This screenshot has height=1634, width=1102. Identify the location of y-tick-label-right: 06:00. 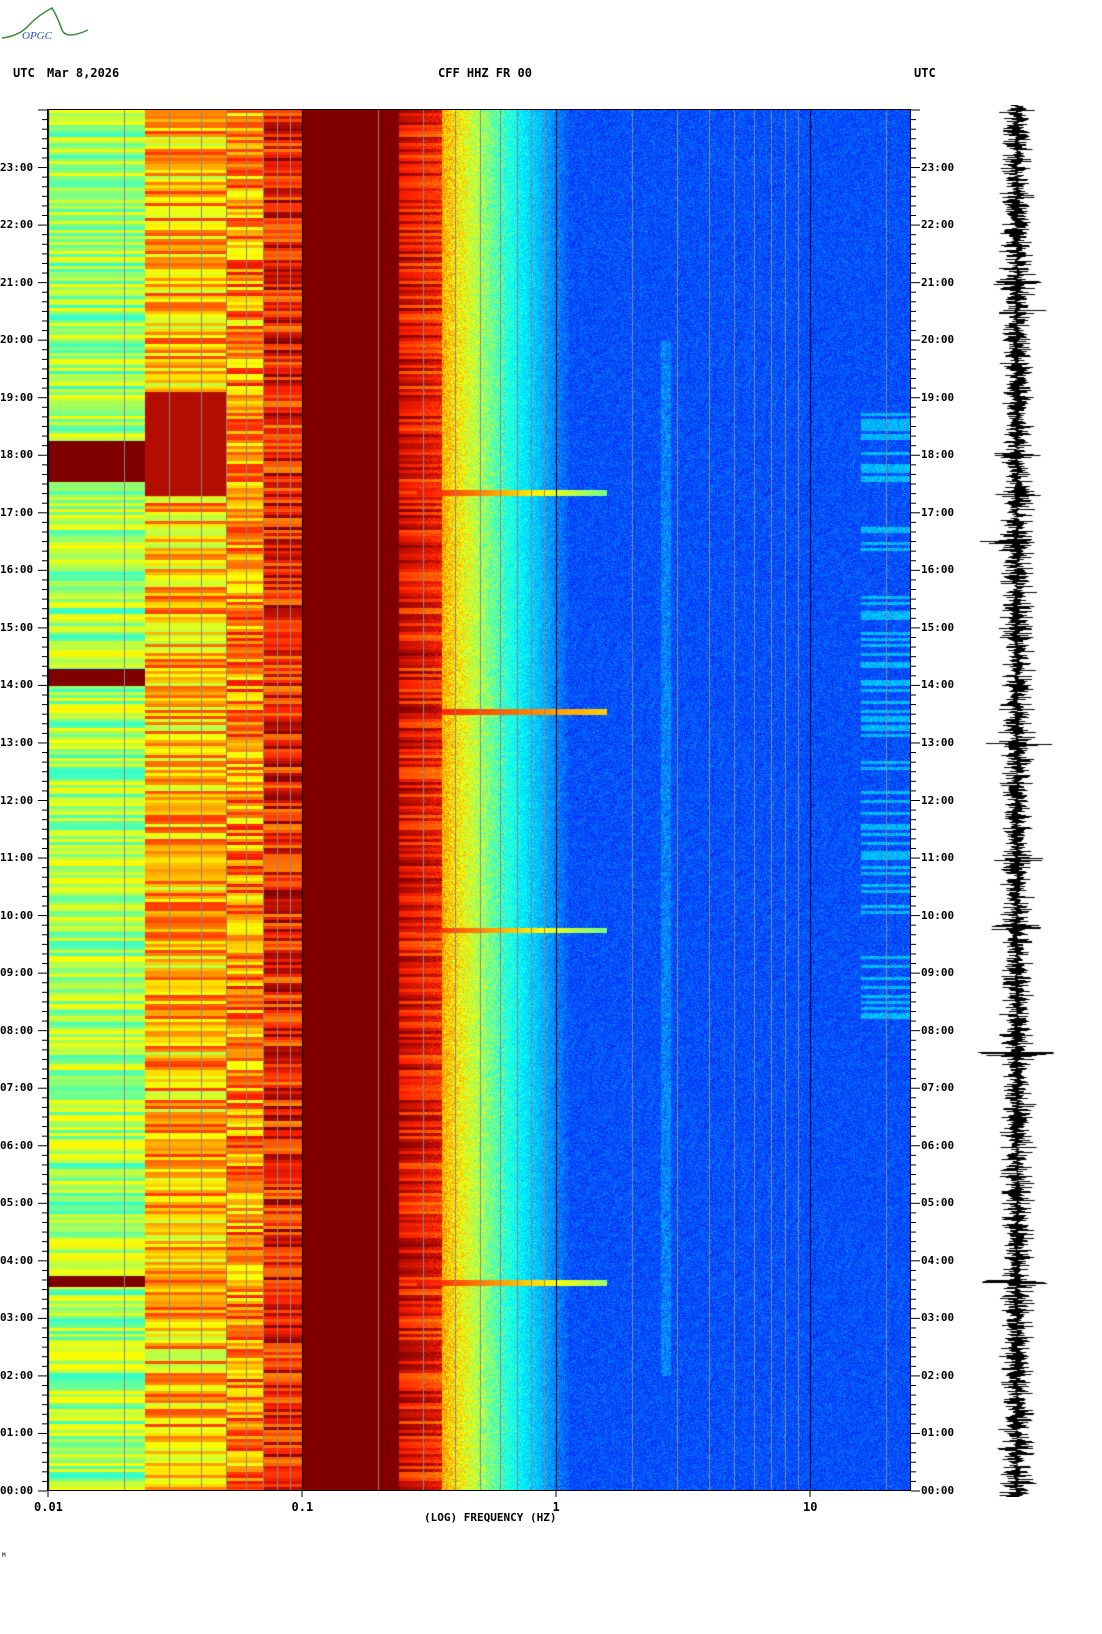
(938, 1145).